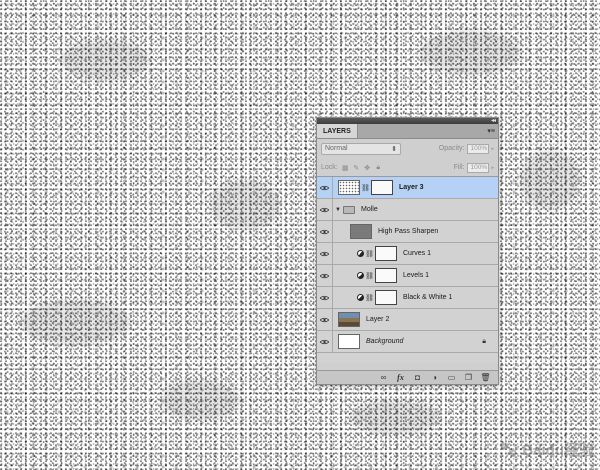 The image size is (600, 470). I want to click on add-mask-icon: ◘, so click(417, 377).